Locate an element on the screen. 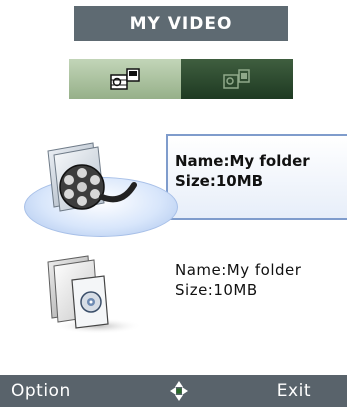 This screenshot has width=347, height=407. exit-softkey: Exit is located at coordinates (294, 391).